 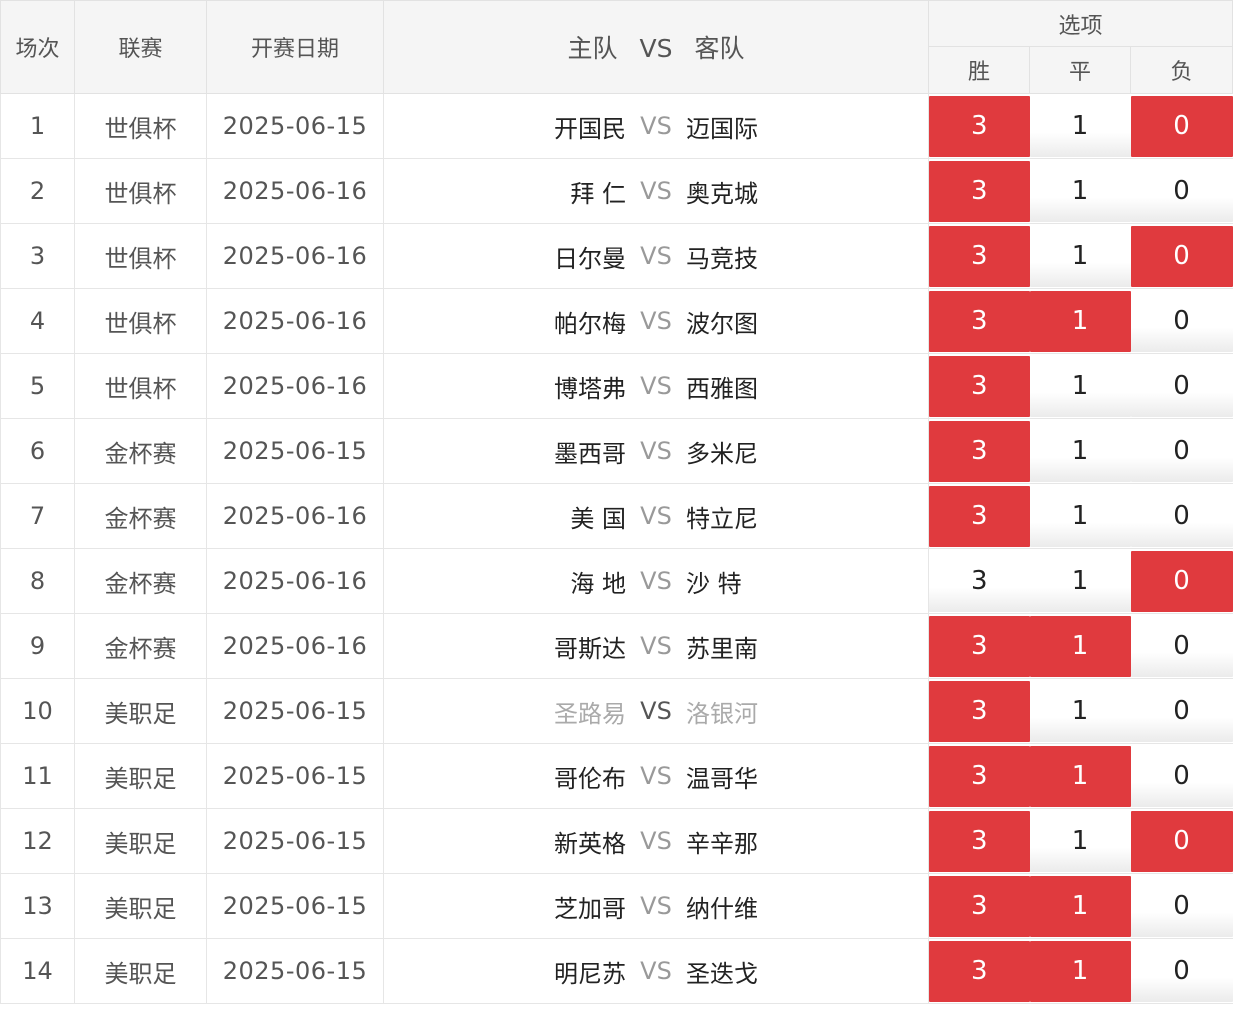 What do you see at coordinates (656, 321) in the screenshot?
I see `match-teams: 帕尔梅 VS 波尔图` at bounding box center [656, 321].